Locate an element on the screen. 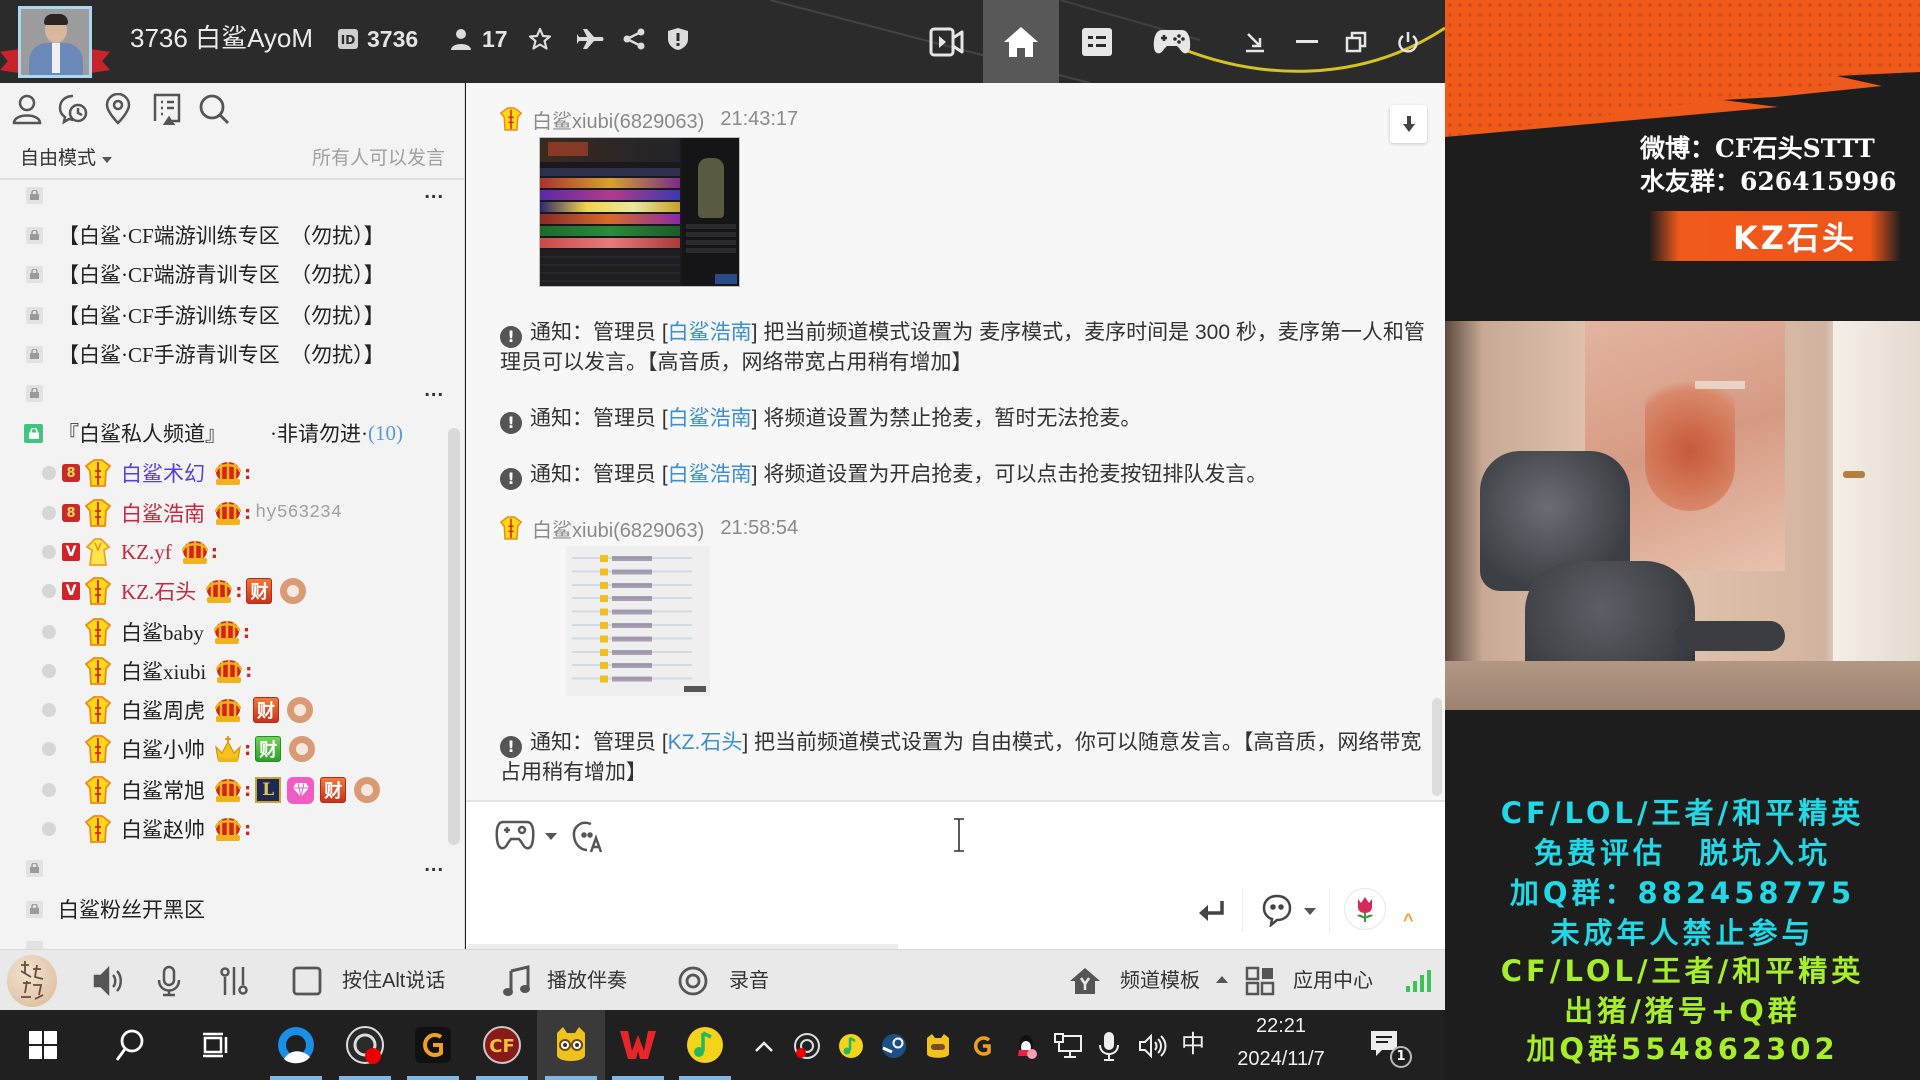 The image size is (1920, 1080). wps-office-app-icon is located at coordinates (638, 1045).